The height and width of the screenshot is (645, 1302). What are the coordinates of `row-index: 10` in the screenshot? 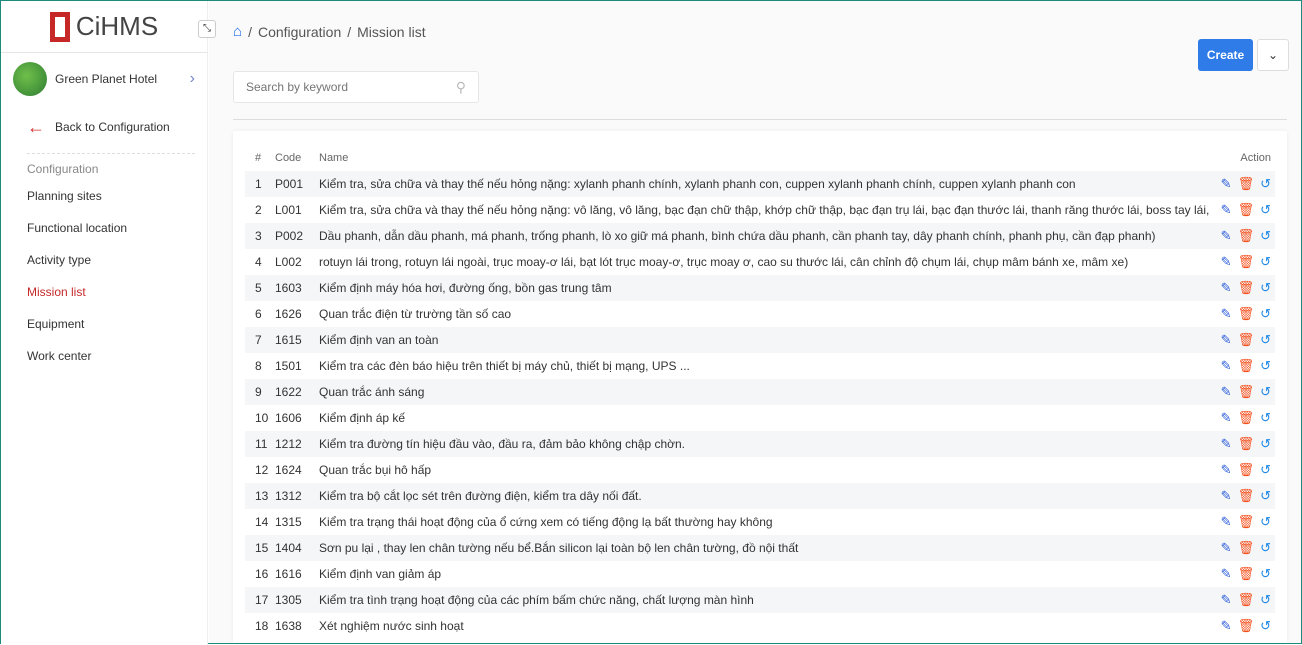 It's located at (262, 418).